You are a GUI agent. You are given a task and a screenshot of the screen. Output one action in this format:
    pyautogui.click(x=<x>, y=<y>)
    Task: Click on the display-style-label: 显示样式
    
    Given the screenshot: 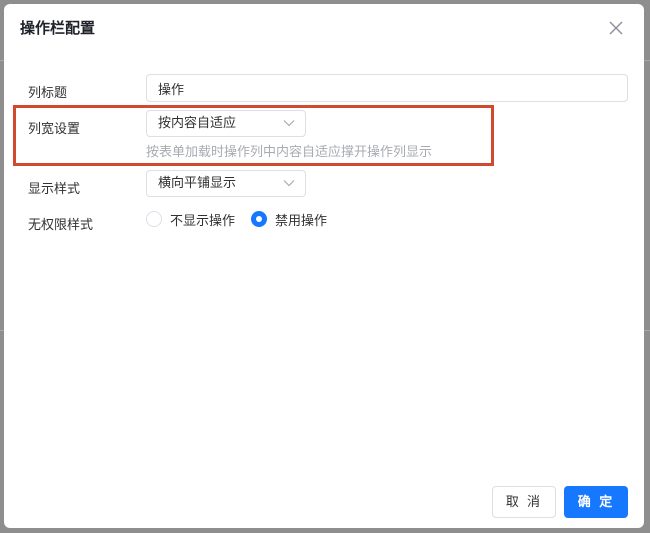 What is the action you would take?
    pyautogui.click(x=54, y=189)
    